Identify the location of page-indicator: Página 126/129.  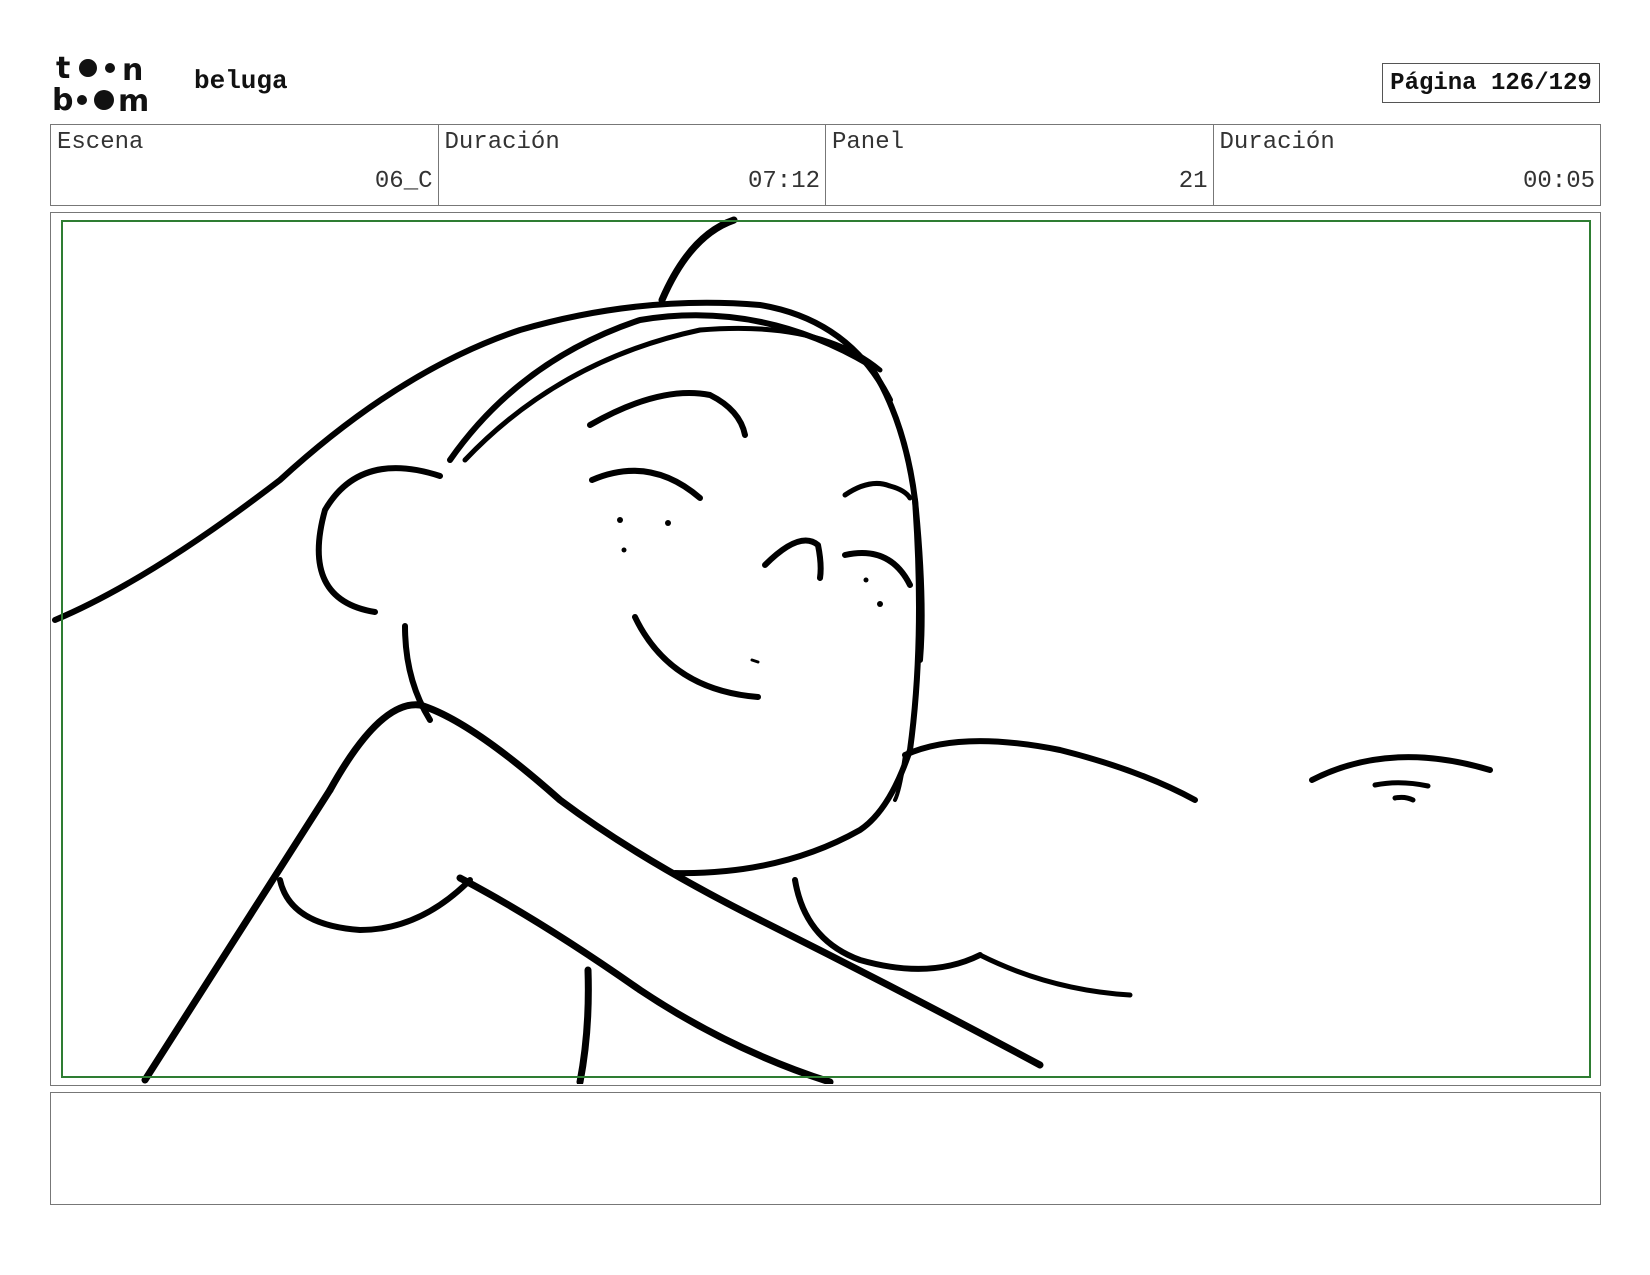
(1491, 83).